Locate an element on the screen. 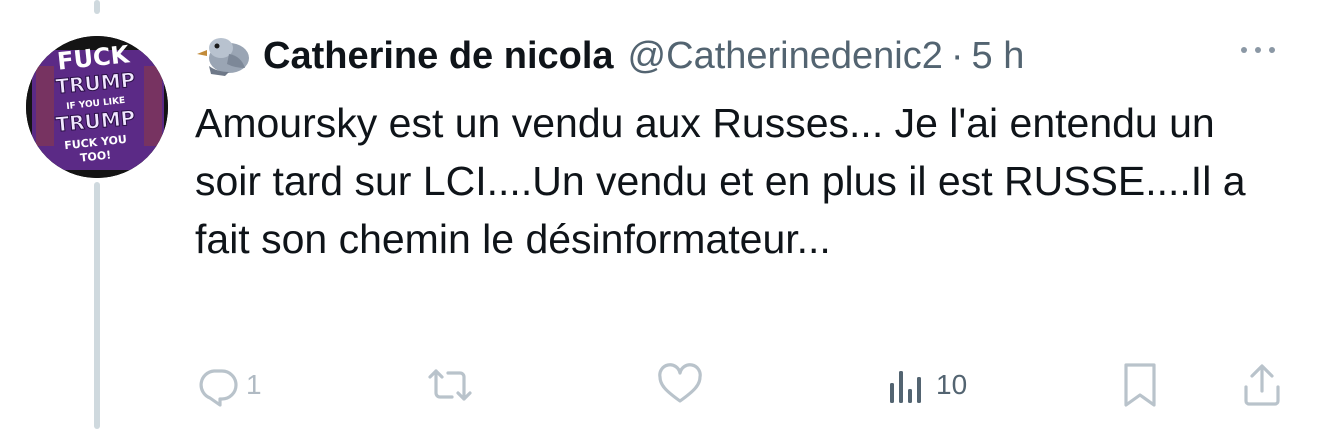 The width and height of the screenshot is (1320, 429). more-options-icon is located at coordinates (1258, 50).